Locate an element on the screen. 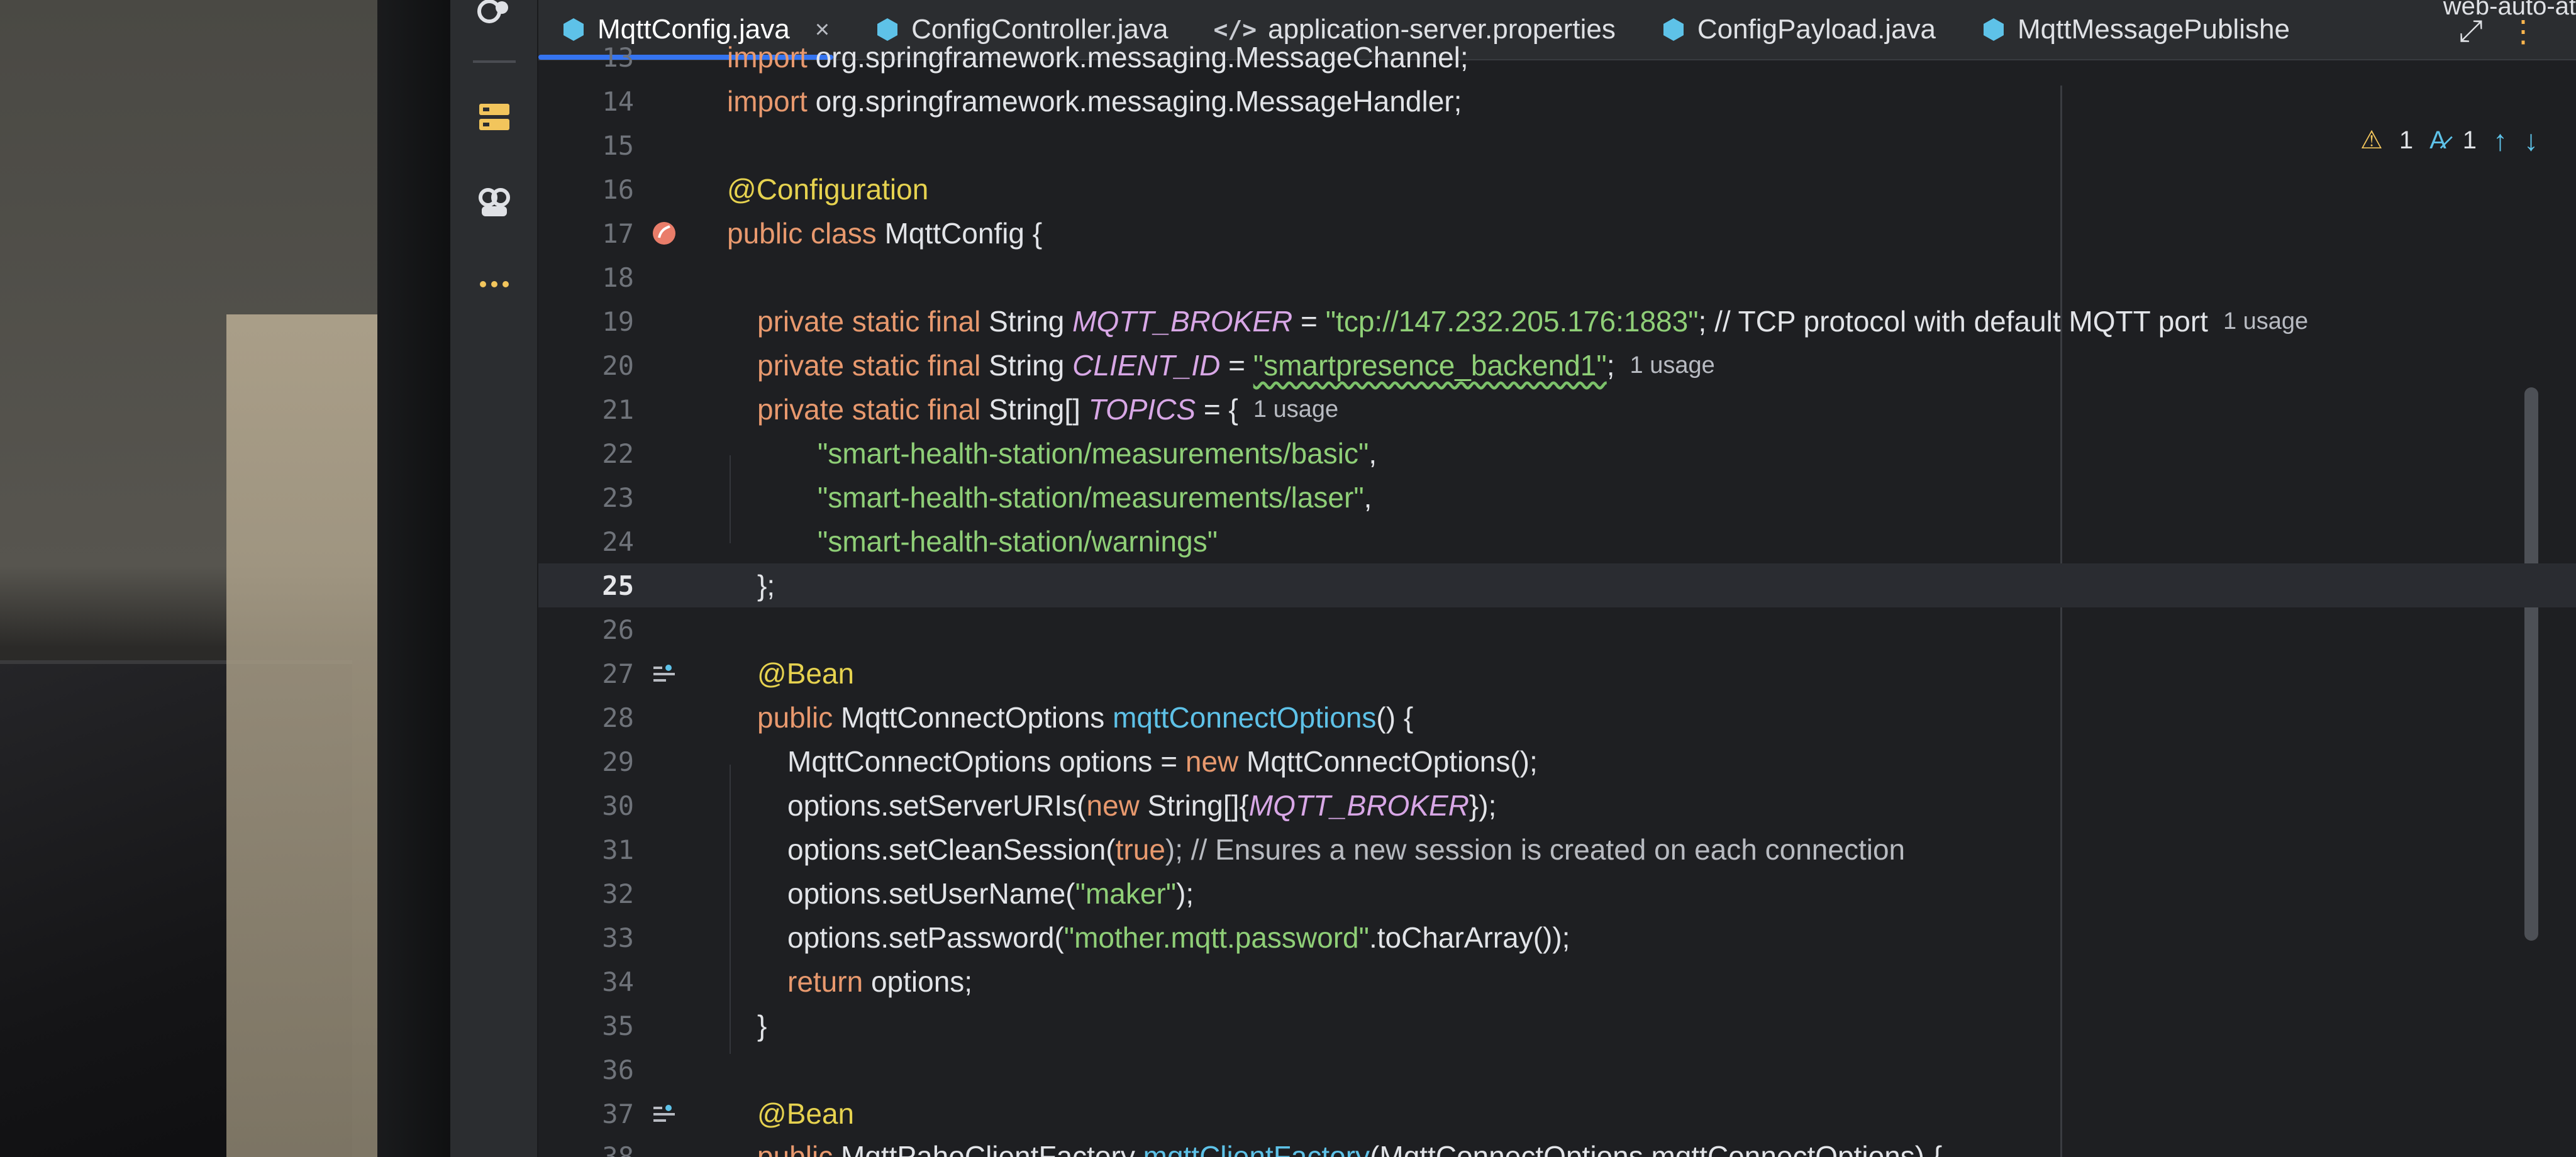 This screenshot has height=1157, width=2576. code-token: "maker" is located at coordinates (1126, 894).